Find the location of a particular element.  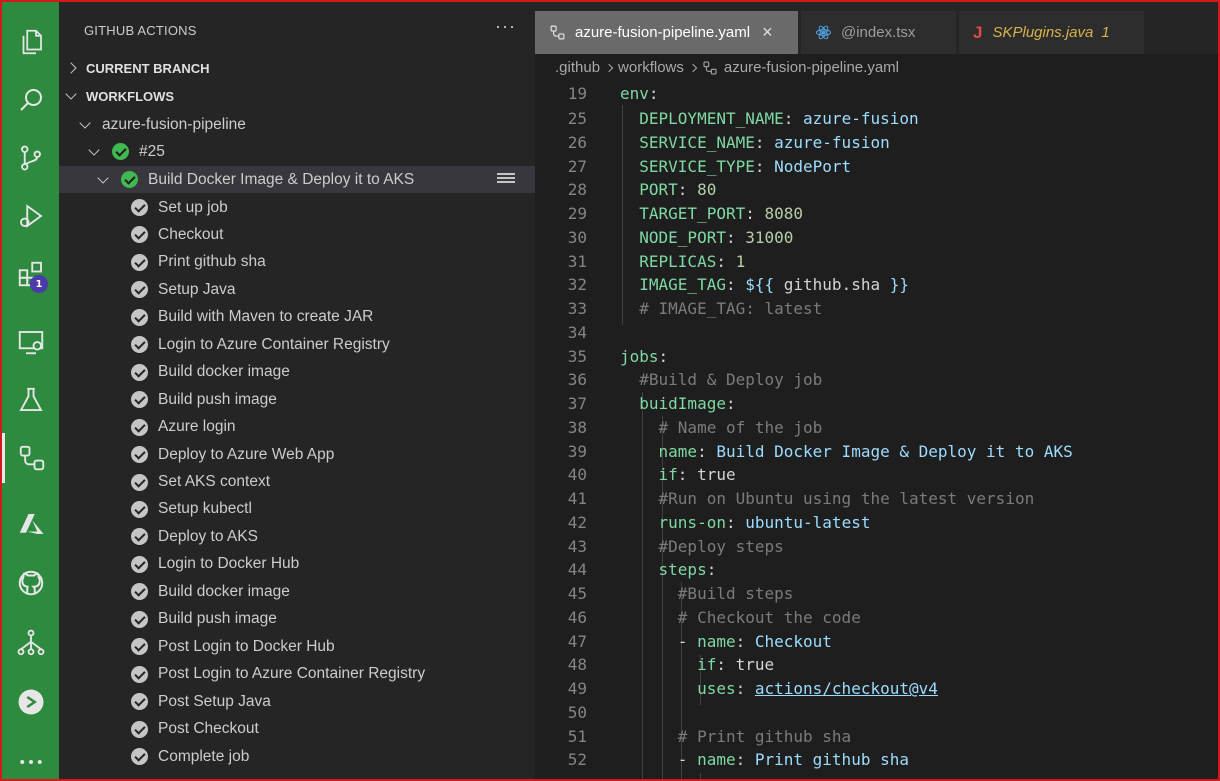

step-item: Post Setup Java is located at coordinates (297, 701).